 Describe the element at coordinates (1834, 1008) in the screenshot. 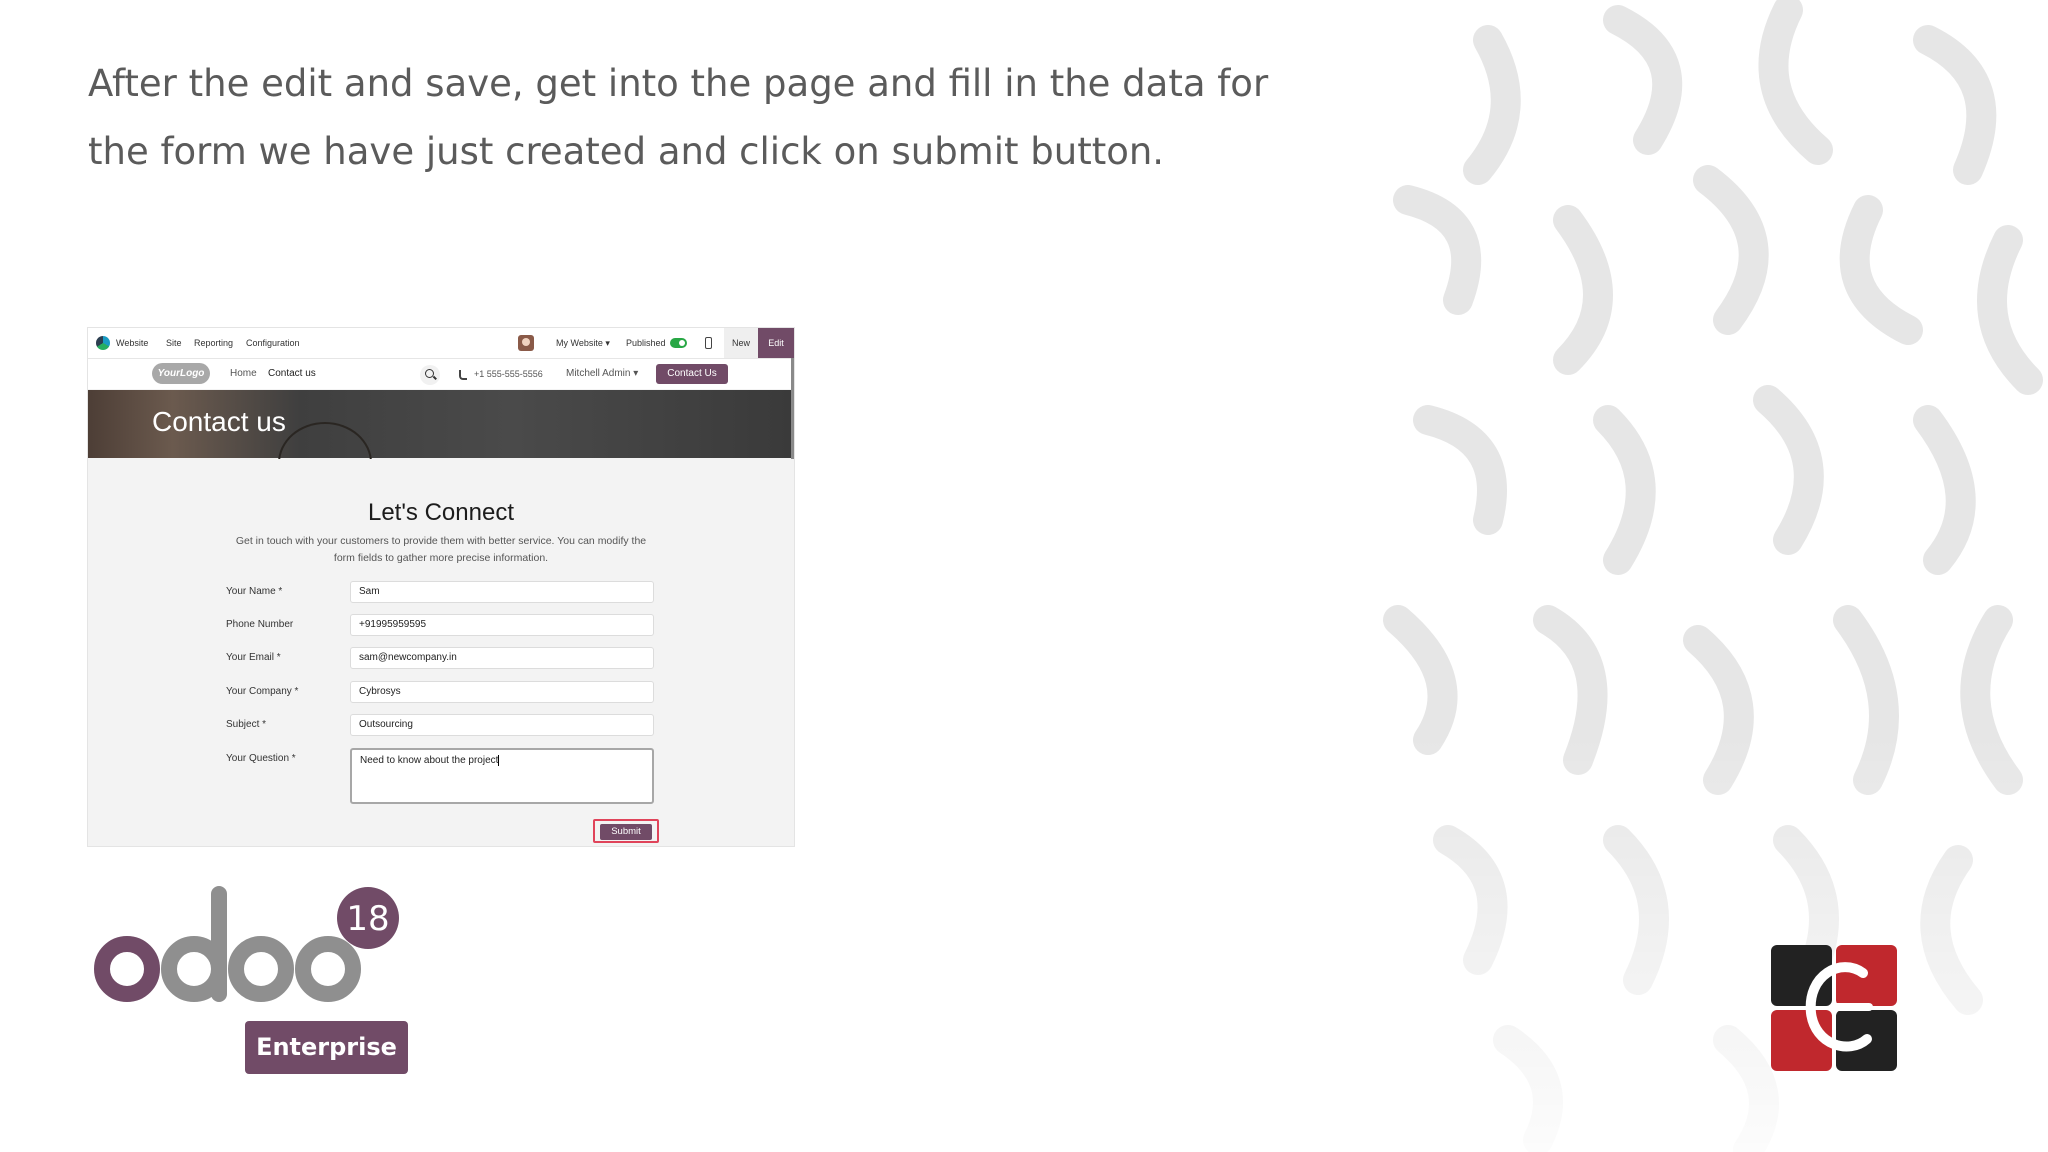

I see `company-logo` at that location.